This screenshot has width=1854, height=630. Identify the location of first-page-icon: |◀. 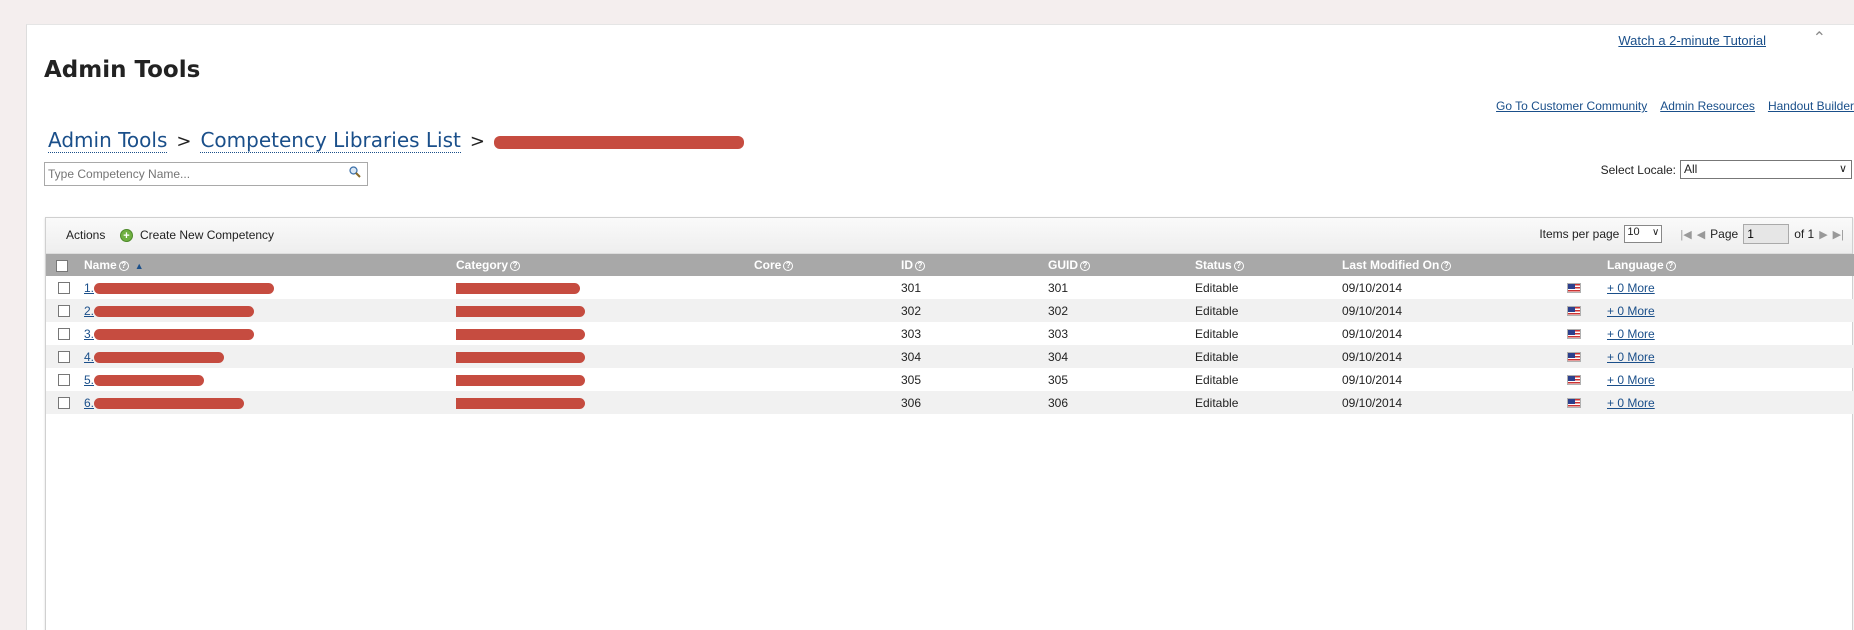
(1685, 234).